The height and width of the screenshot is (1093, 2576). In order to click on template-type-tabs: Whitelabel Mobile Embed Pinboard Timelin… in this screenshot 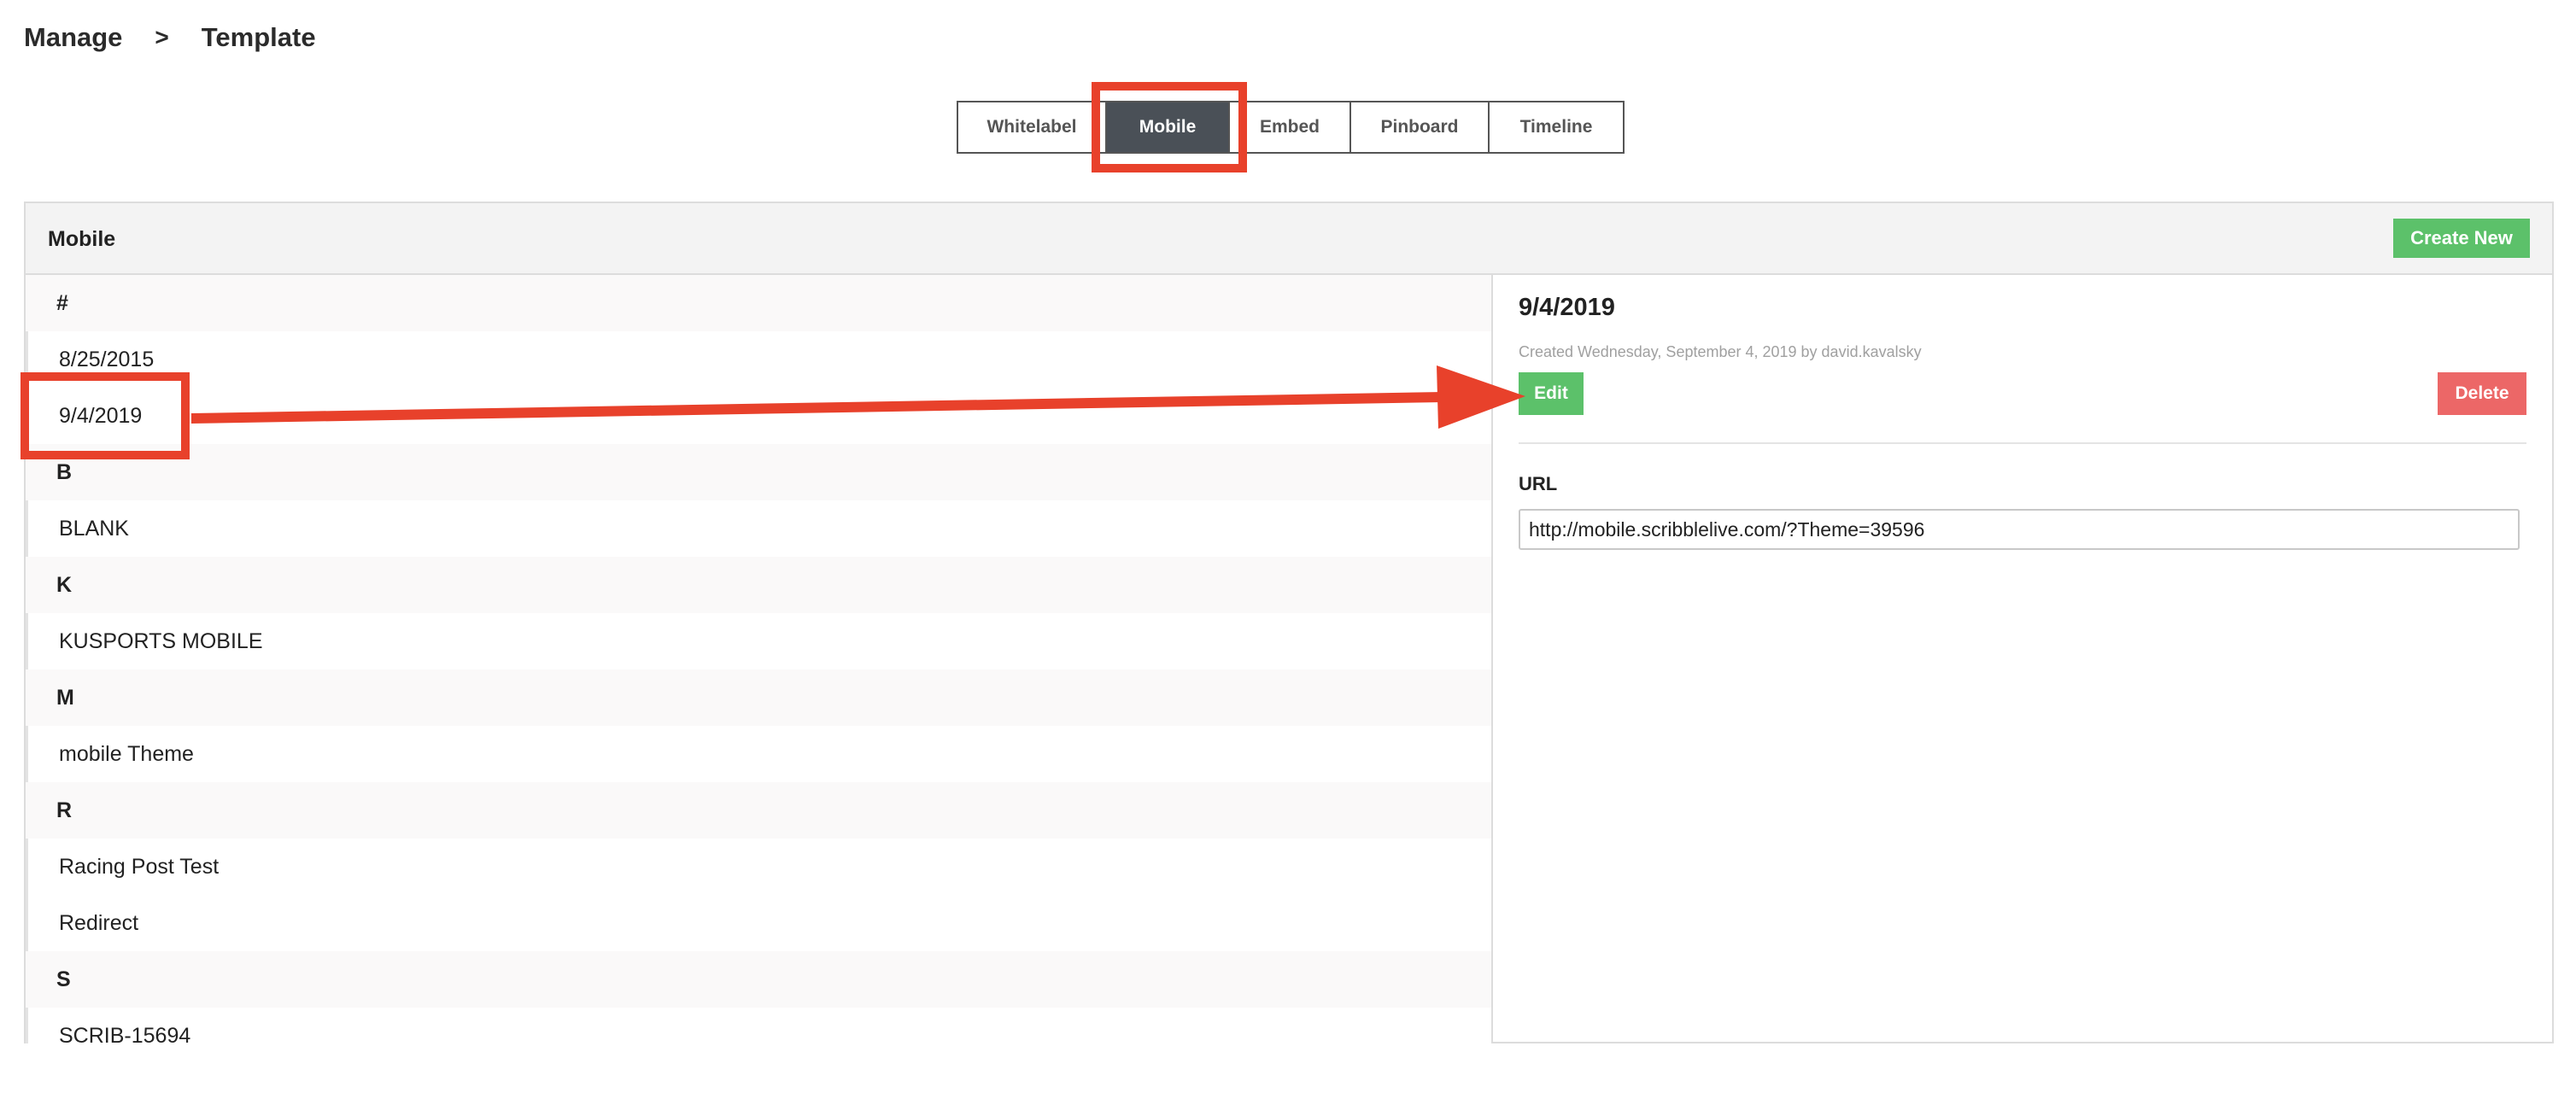, I will do `click(1291, 128)`.